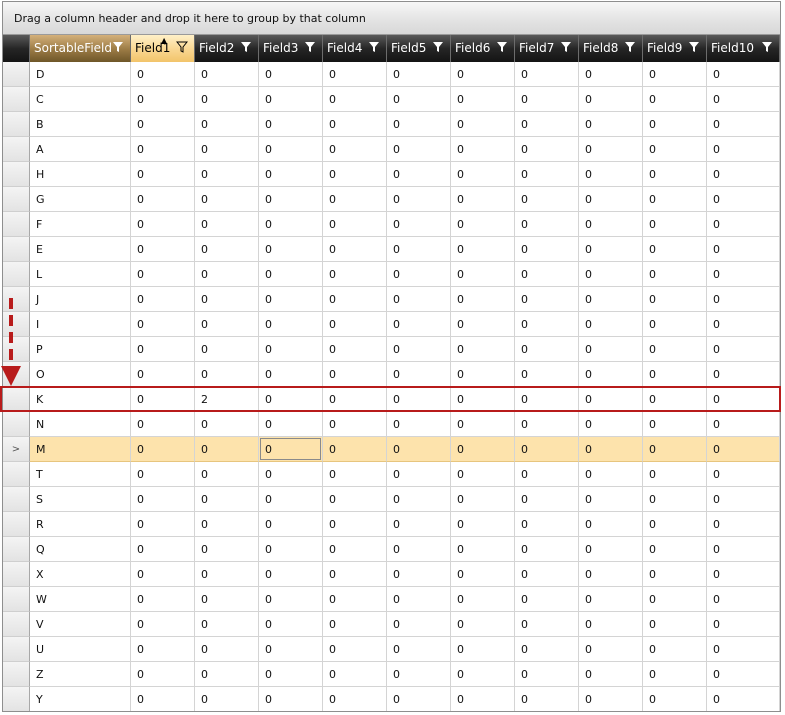 The image size is (785, 715). I want to click on table-row: X0000000000, so click(391, 574).